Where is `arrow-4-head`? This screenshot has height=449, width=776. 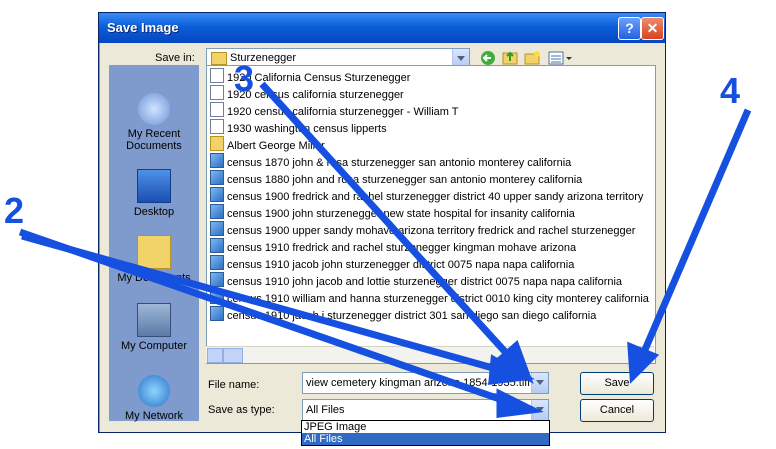 arrow-4-head is located at coordinates (643, 362).